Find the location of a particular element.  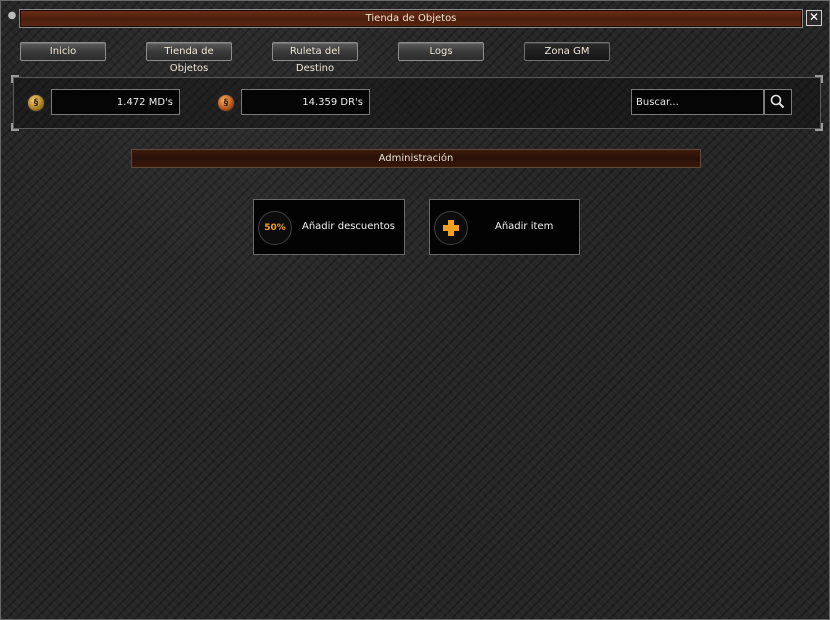

nav-zona-gm-button: Zona GM is located at coordinates (567, 51).